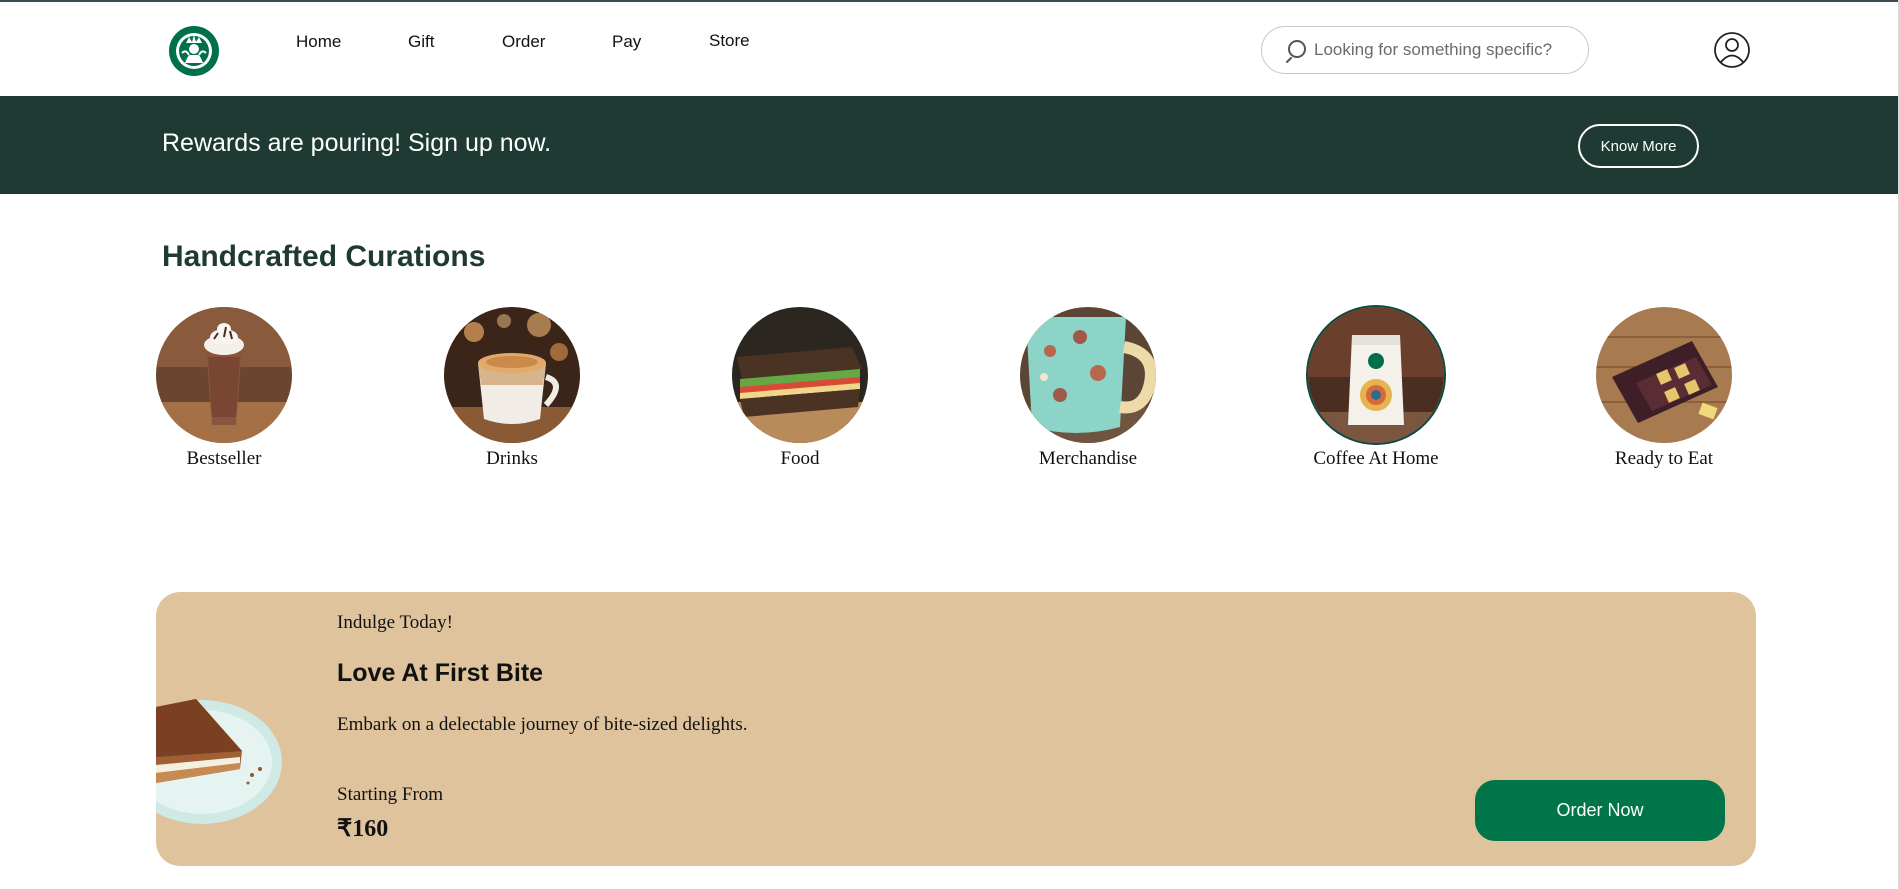 The width and height of the screenshot is (1900, 889). What do you see at coordinates (800, 375) in the screenshot?
I see `food-image` at bounding box center [800, 375].